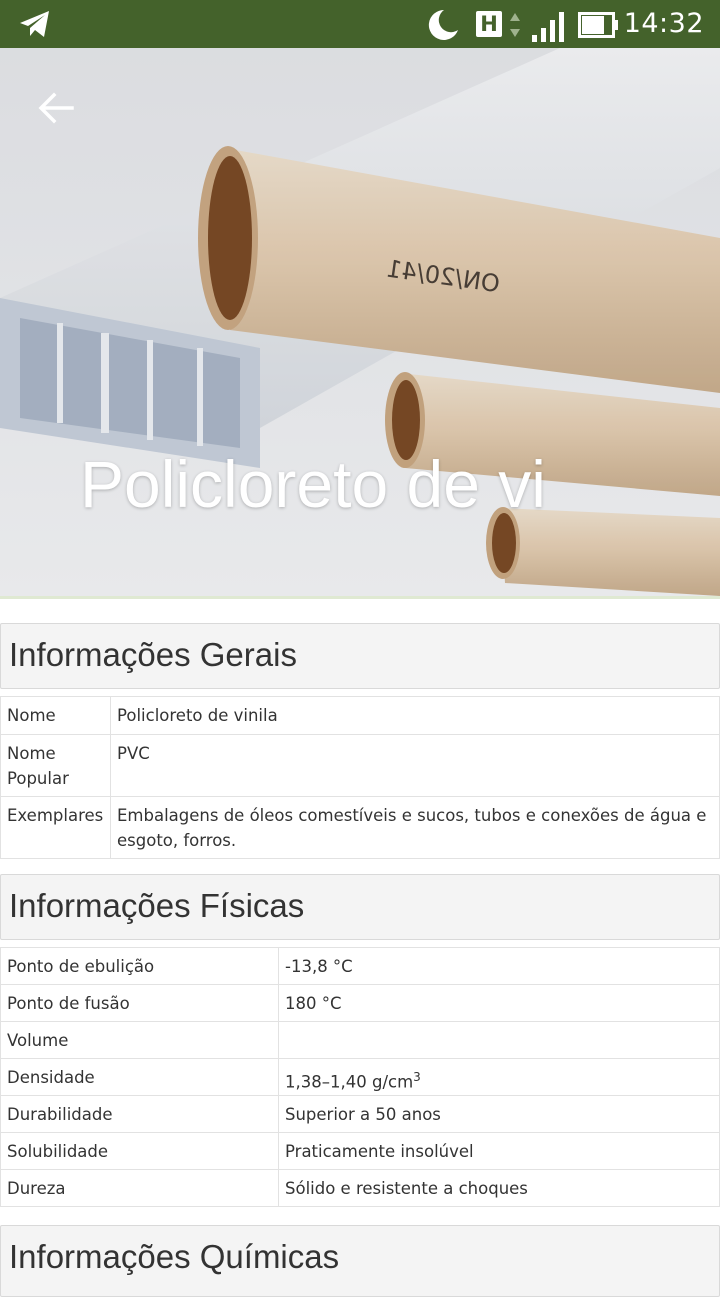 This screenshot has height=1297, width=720. Describe the element at coordinates (499, 1077) in the screenshot. I see `row-value: 1,38–1,40 g/cm3` at that location.